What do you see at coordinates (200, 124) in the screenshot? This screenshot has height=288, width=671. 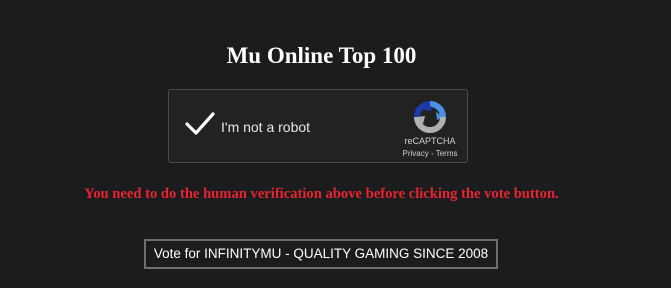 I see `checkmark-icon` at bounding box center [200, 124].